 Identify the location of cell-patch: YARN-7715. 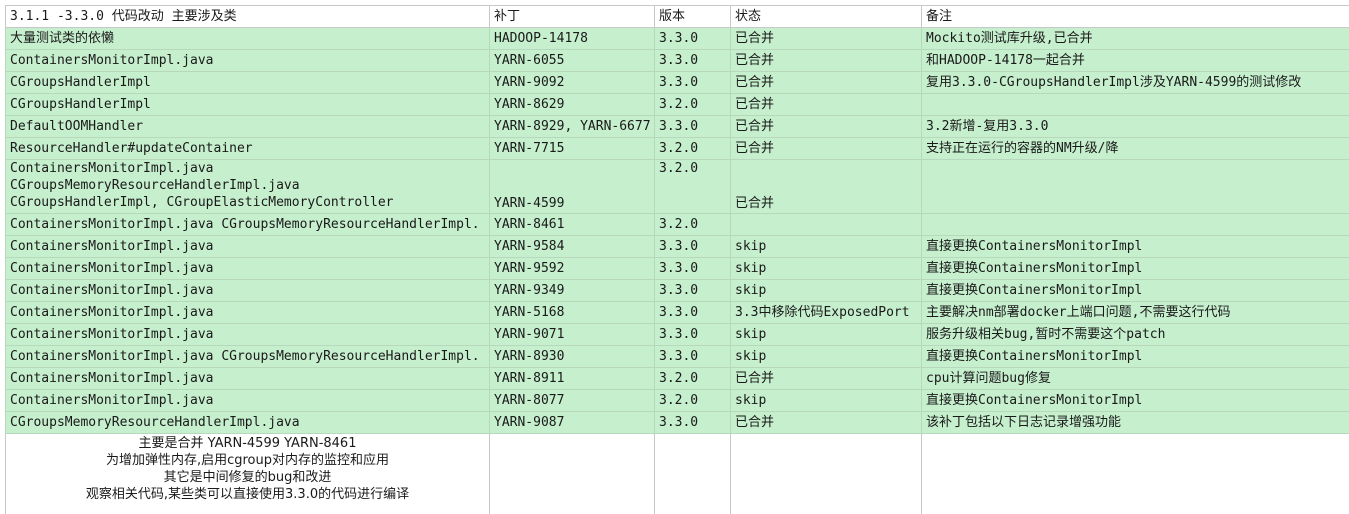
(572, 148).